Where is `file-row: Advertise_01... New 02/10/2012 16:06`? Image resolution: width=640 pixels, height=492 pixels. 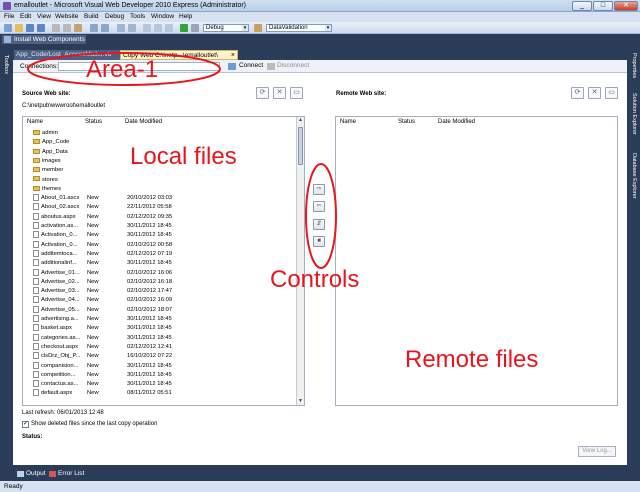
file-row: Advertise_01... New 02/10/2012 16:06 is located at coordinates (163, 273).